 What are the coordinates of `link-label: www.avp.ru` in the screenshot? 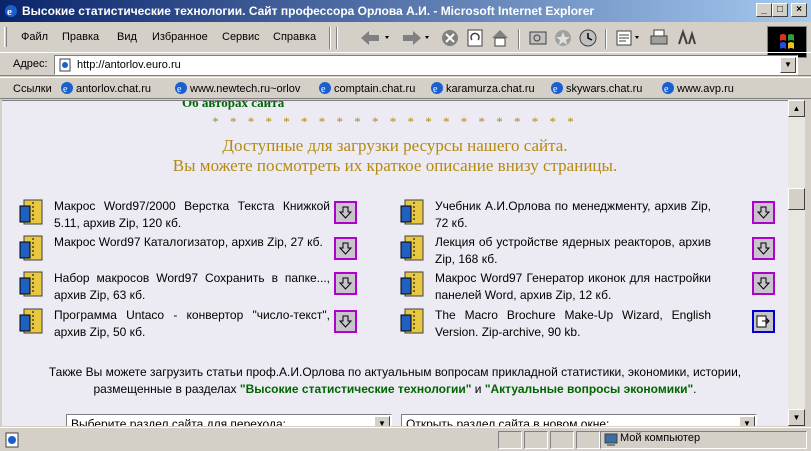 It's located at (705, 89).